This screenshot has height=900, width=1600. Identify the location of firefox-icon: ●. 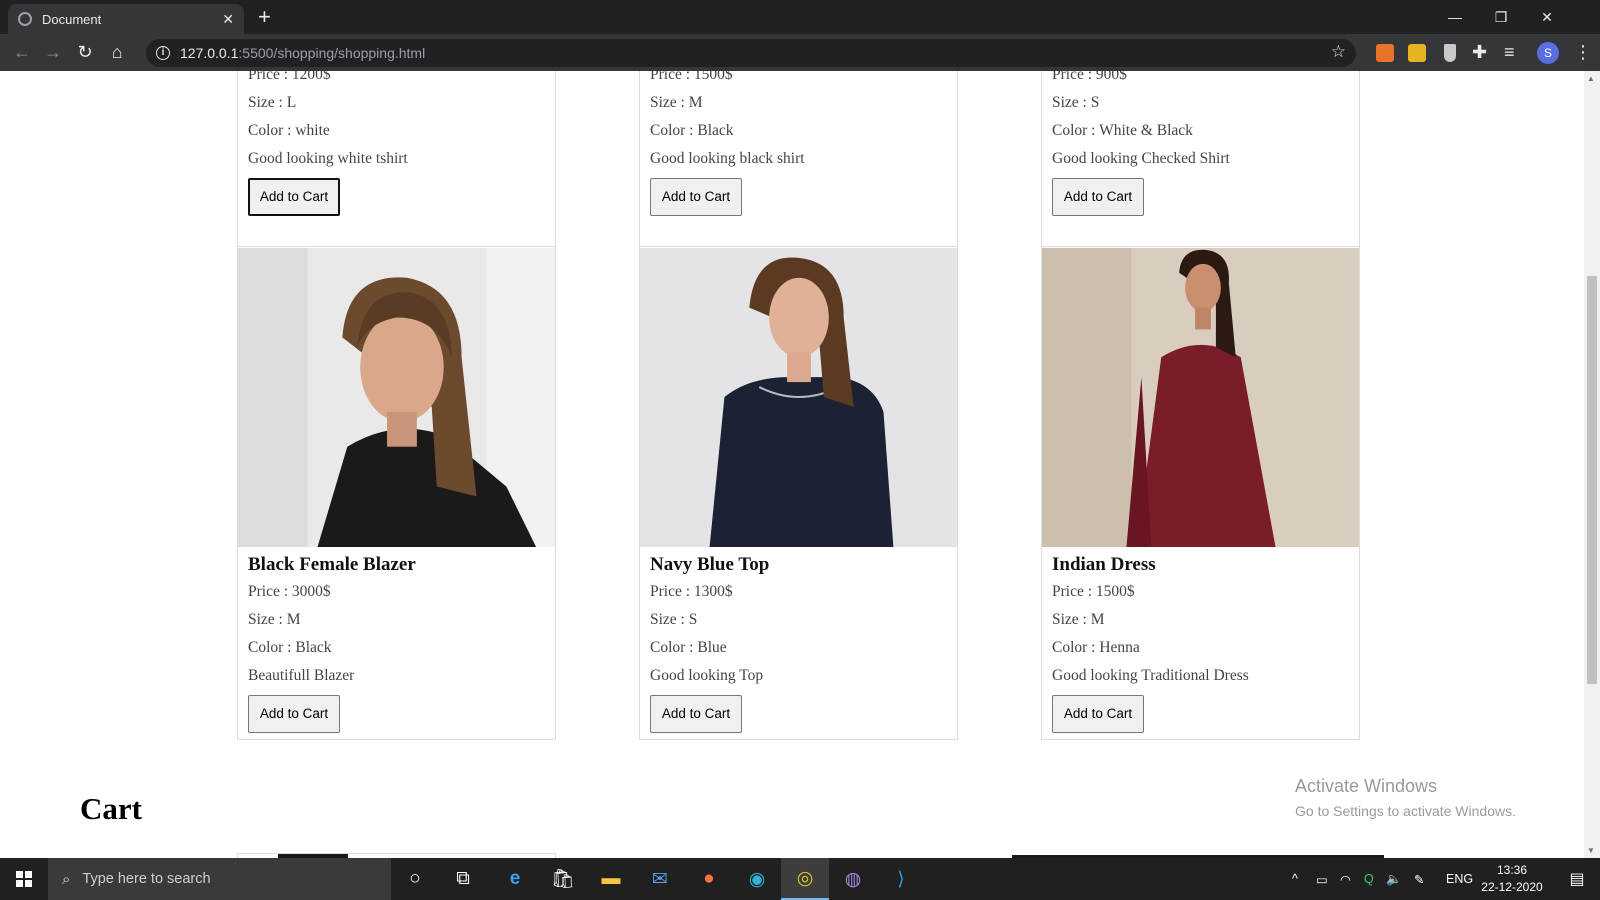
(709, 879).